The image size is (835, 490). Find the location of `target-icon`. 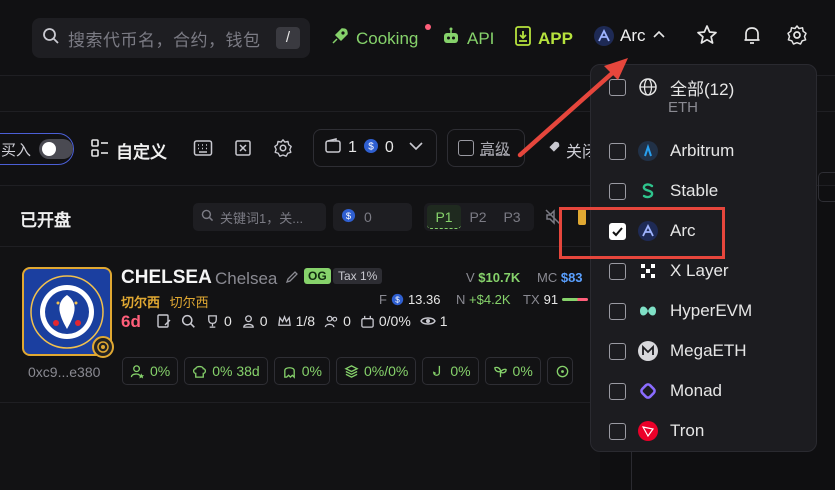

target-icon is located at coordinates (562, 371).